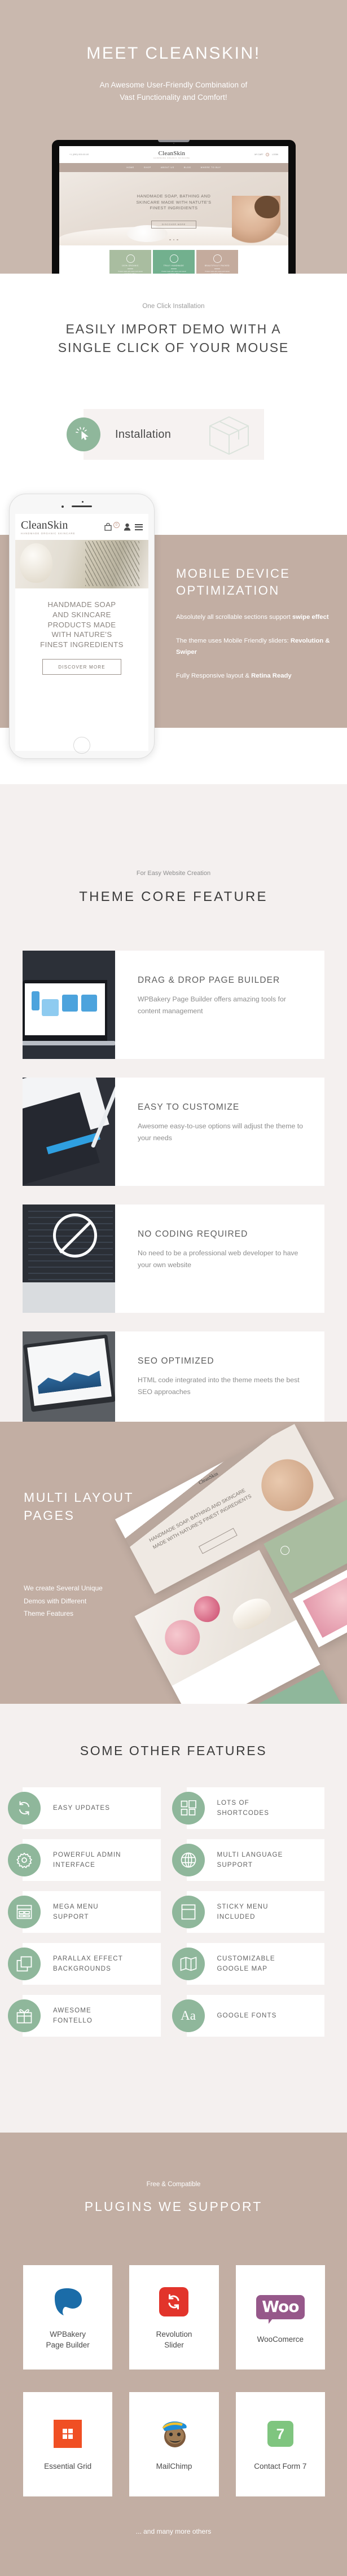 The height and width of the screenshot is (2576, 347). I want to click on phone-hero-line-2: AND SKINCARE, so click(81, 614).